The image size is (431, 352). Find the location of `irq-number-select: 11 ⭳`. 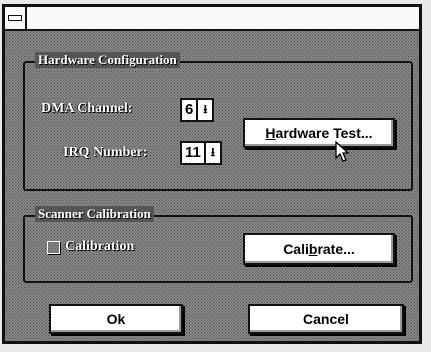

irq-number-select: 11 ⭳ is located at coordinates (201, 153).